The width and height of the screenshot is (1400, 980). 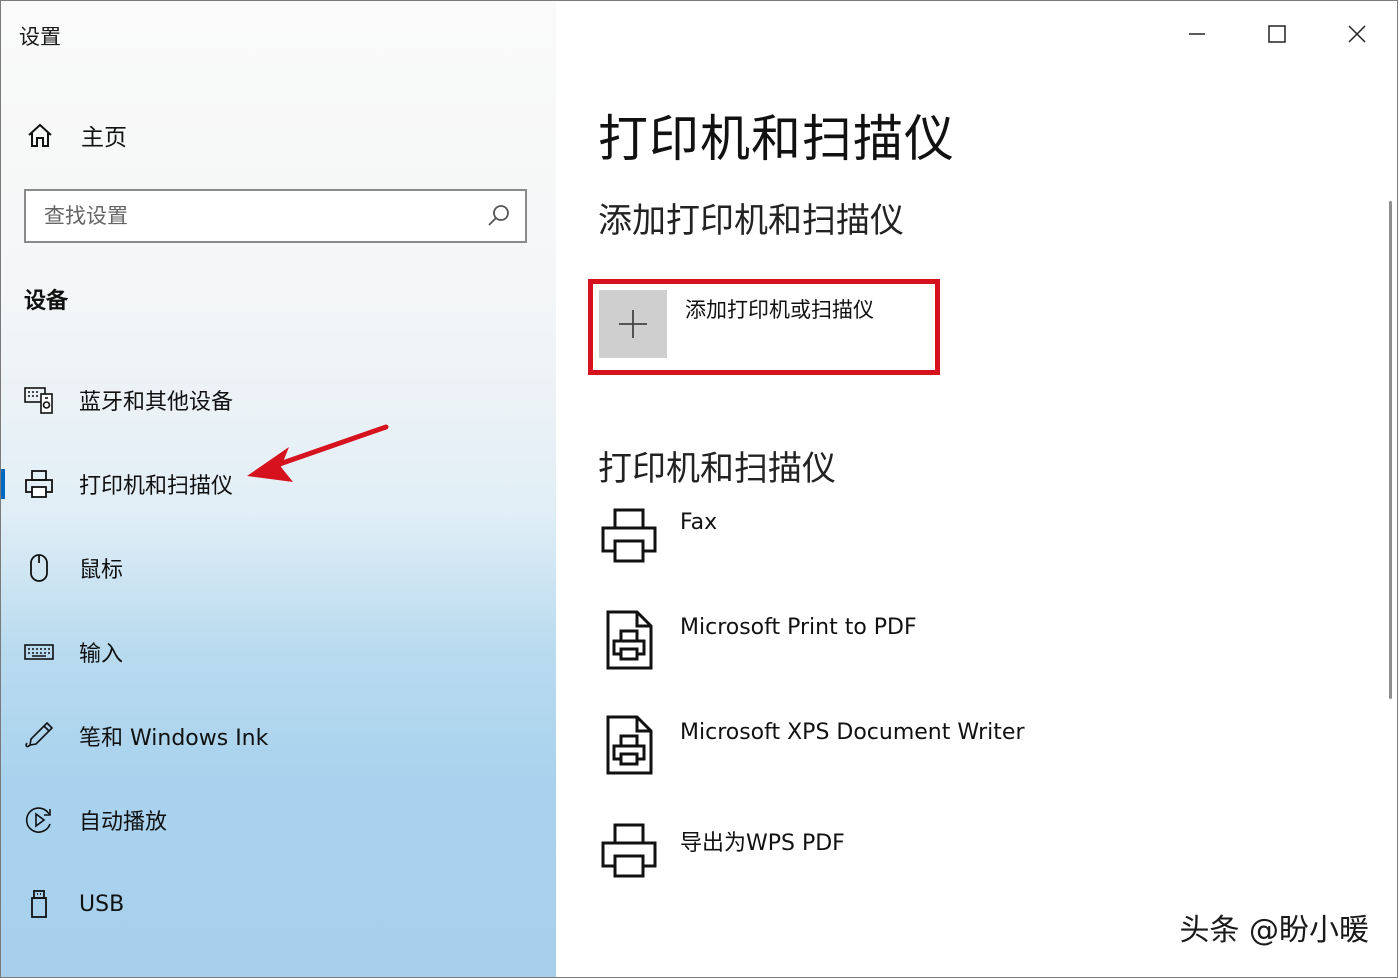 What do you see at coordinates (102, 904) in the screenshot?
I see `sidebar-item-label: USB` at bounding box center [102, 904].